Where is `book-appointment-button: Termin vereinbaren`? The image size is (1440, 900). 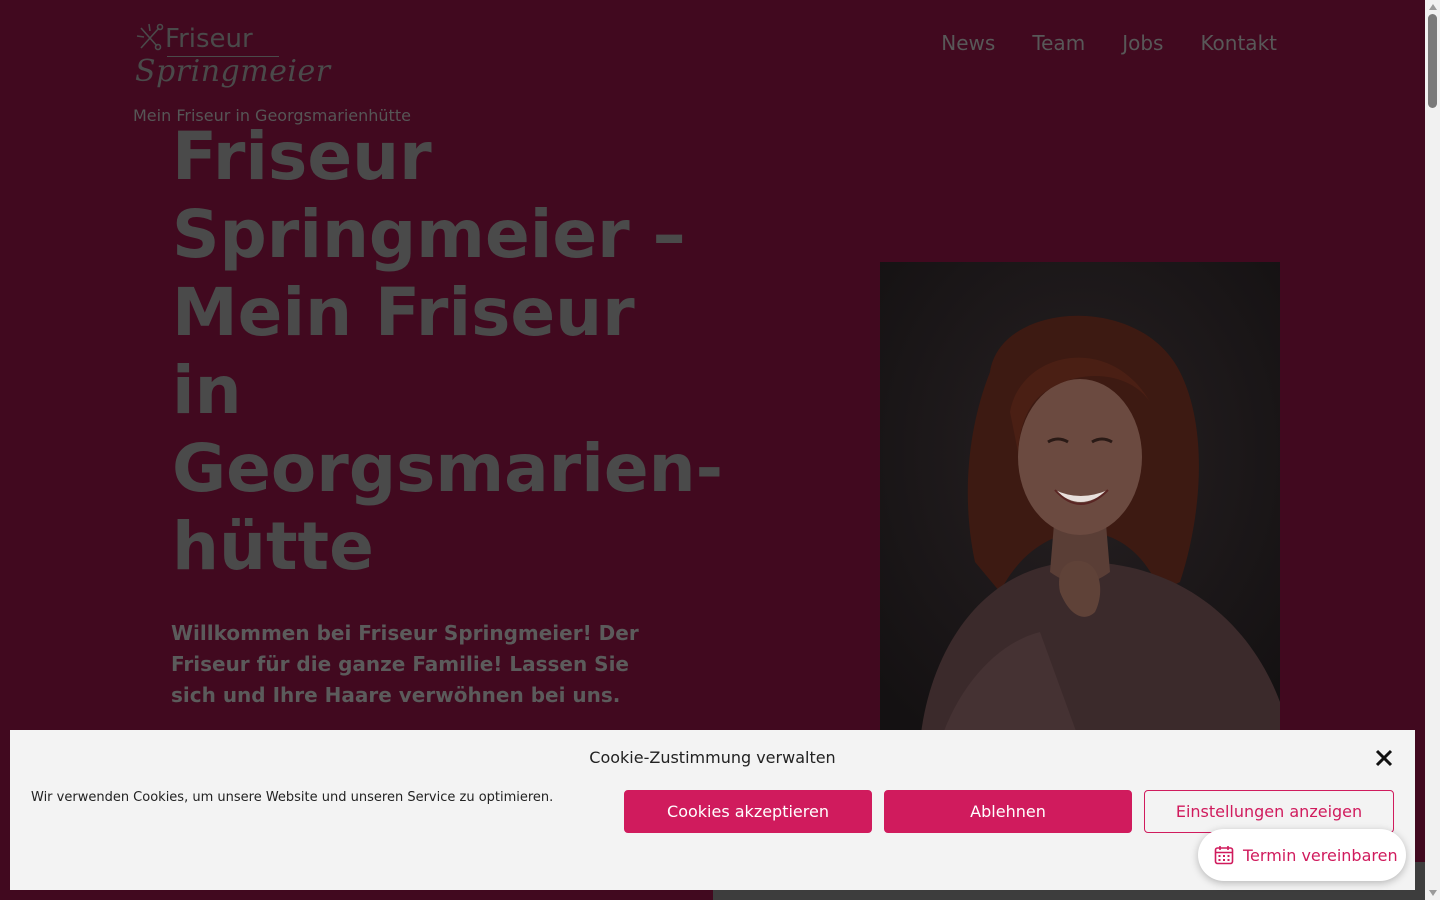
book-appointment-button: Termin vereinbaren is located at coordinates (1302, 855).